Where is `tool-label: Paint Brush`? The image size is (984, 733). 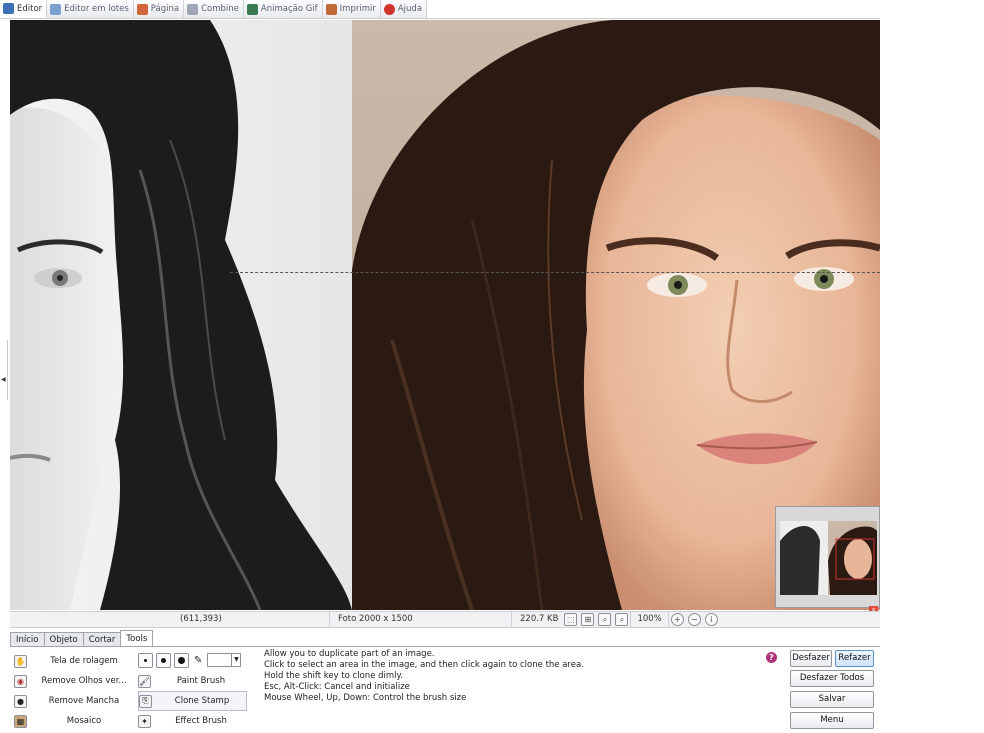
tool-label: Paint Brush is located at coordinates (201, 681).